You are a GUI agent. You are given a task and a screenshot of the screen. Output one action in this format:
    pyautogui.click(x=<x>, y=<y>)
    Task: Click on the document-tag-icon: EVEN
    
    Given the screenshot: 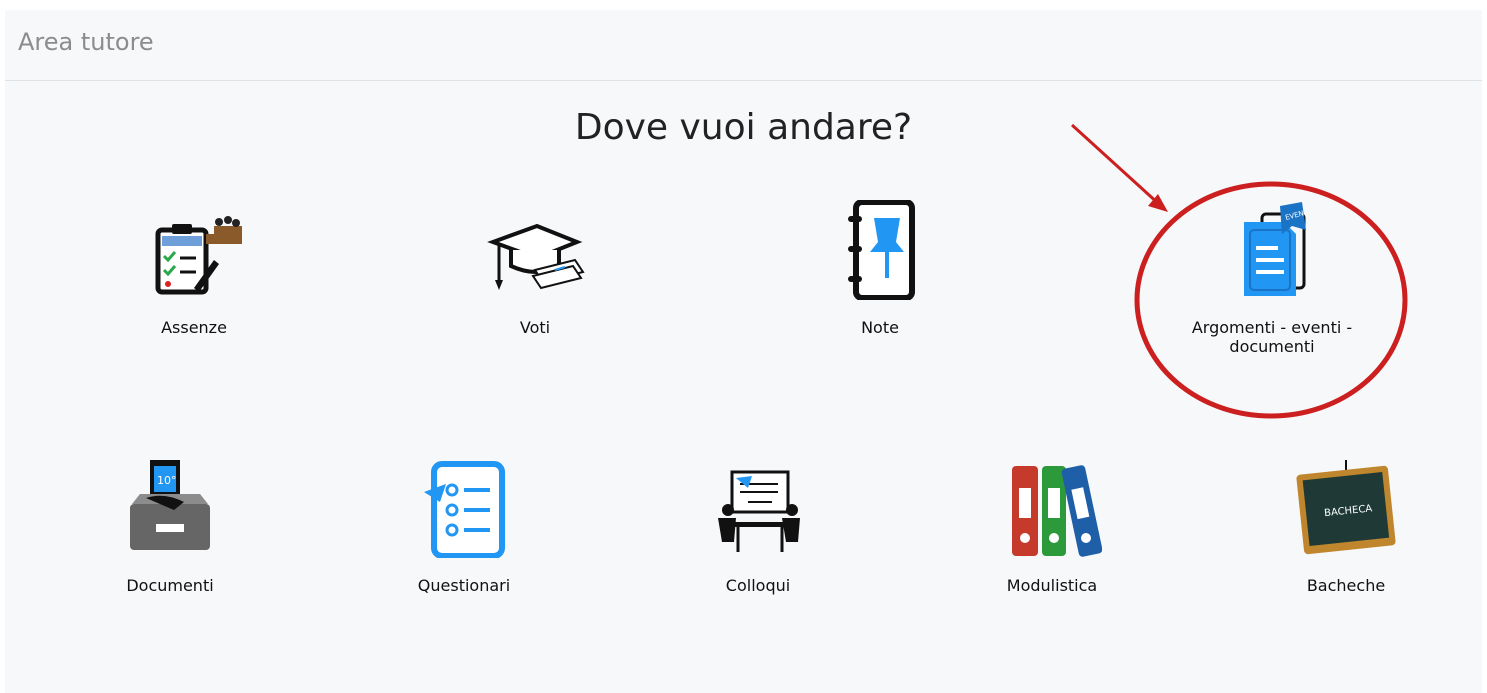 What is the action you would take?
    pyautogui.click(x=1275, y=249)
    